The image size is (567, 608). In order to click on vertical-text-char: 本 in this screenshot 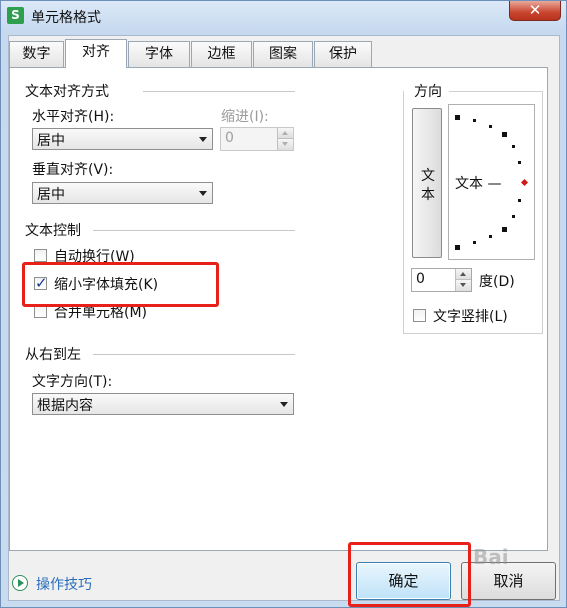, I will do `click(428, 195)`.